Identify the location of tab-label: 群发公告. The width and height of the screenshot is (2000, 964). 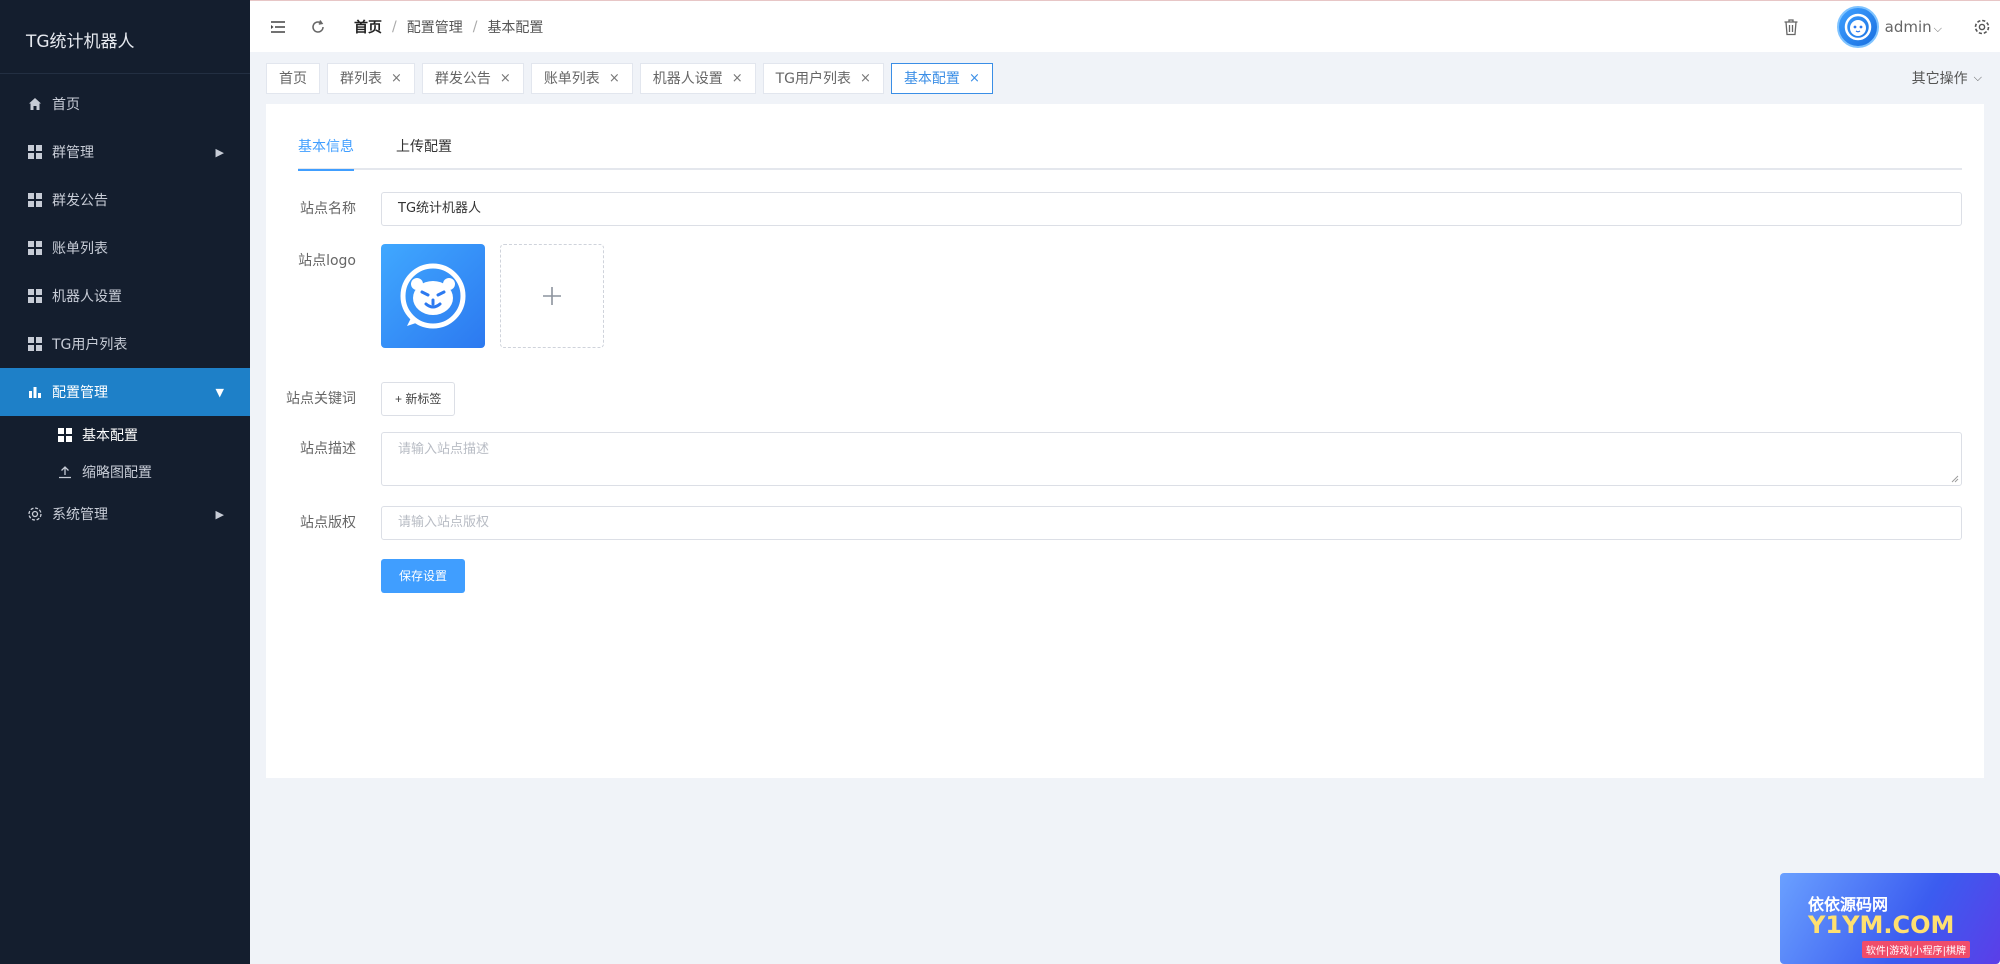
(462, 79).